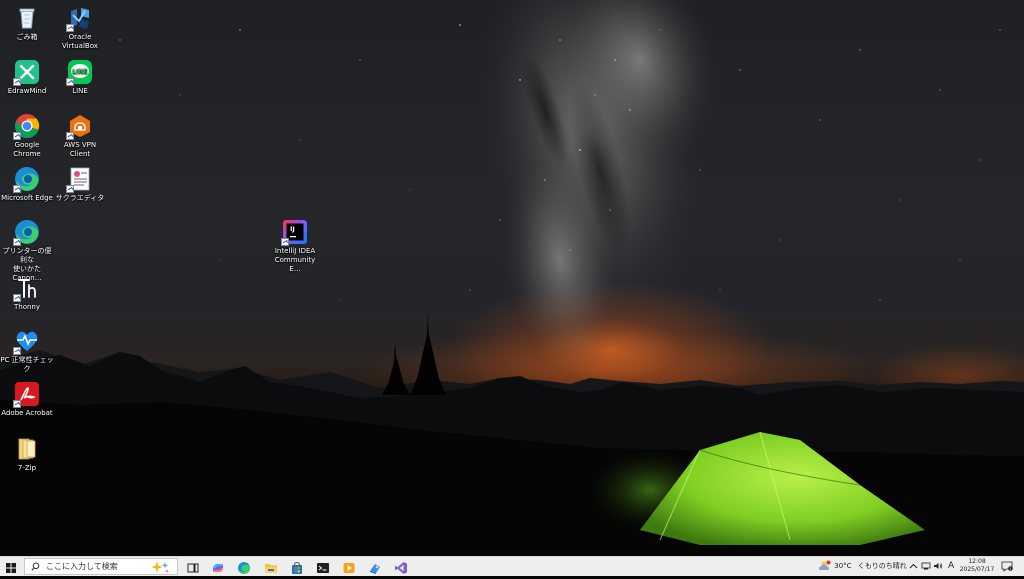 The width and height of the screenshot is (1024, 579). I want to click on desktop-icon-pc-health-check: PC 正常性チェック, so click(27, 351).